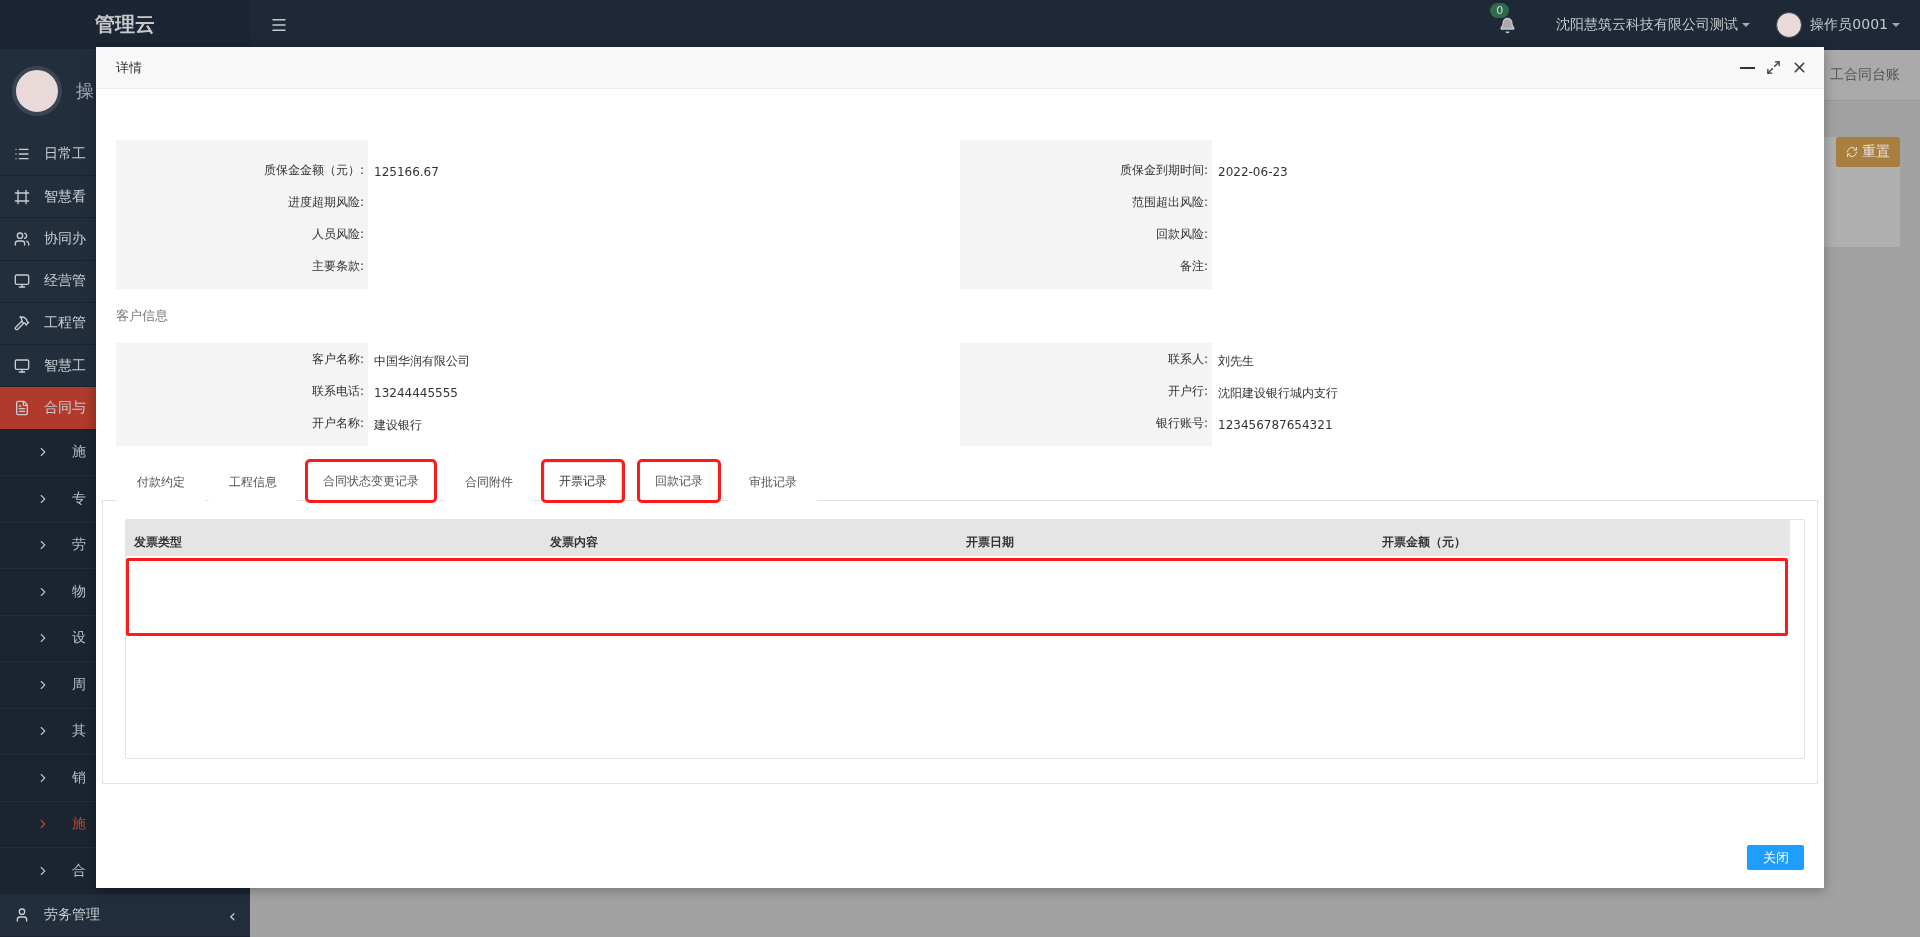  Describe the element at coordinates (398, 425) in the screenshot. I see `field-value: 建设银行` at that location.